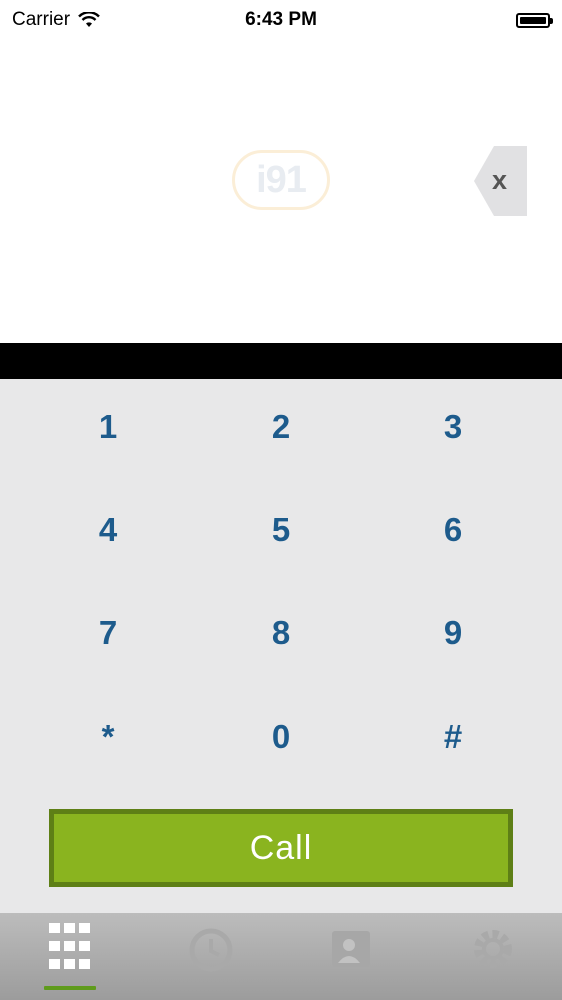  I want to click on delete-label: x, so click(500, 180).